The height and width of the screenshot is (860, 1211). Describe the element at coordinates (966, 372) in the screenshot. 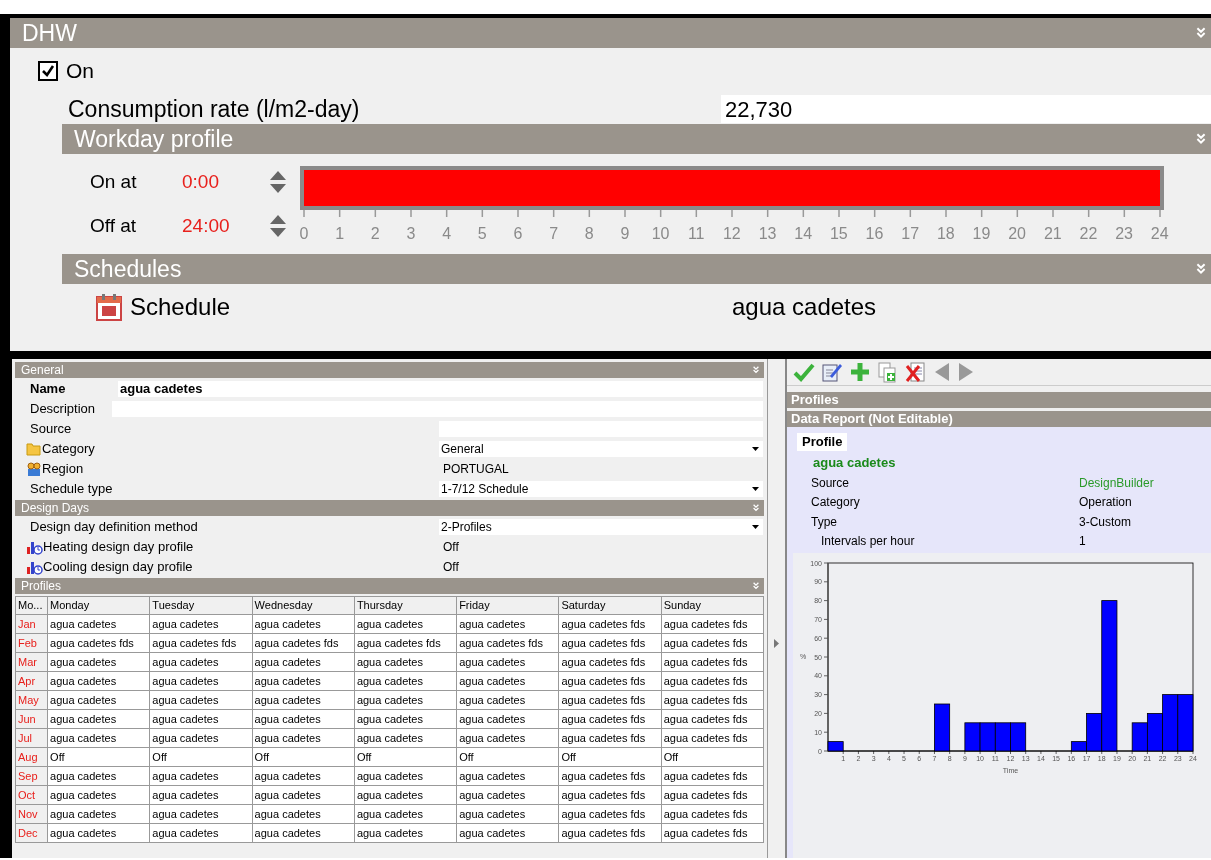

I see `forward-arrow-icon` at that location.